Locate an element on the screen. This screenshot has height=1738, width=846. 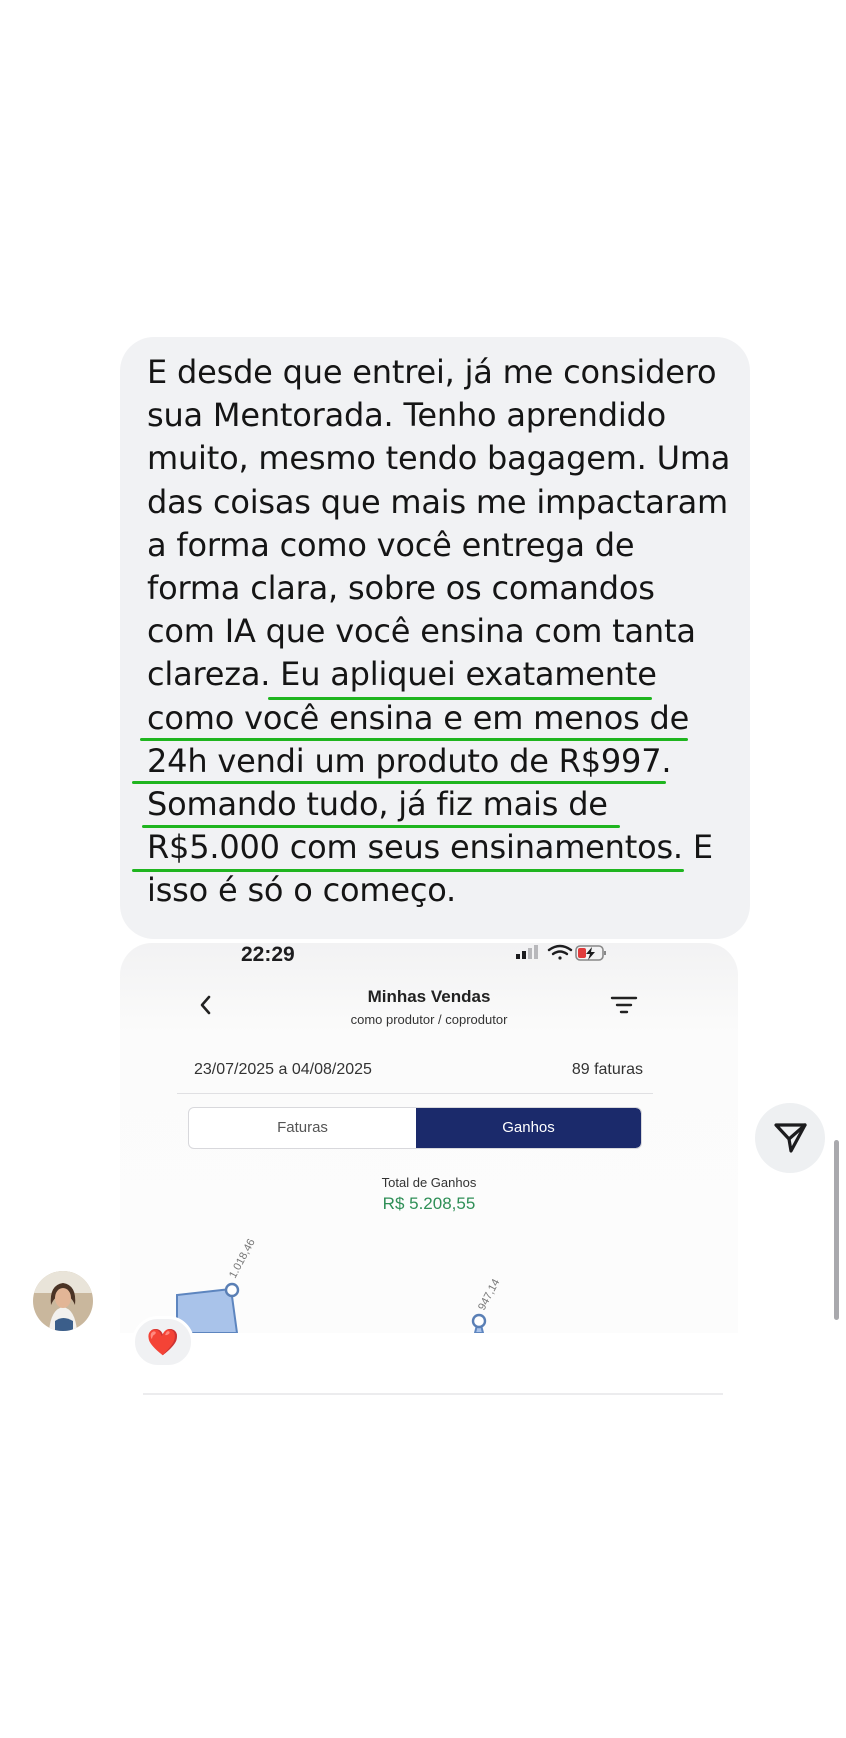
status-icons is located at coordinates (561, 952).